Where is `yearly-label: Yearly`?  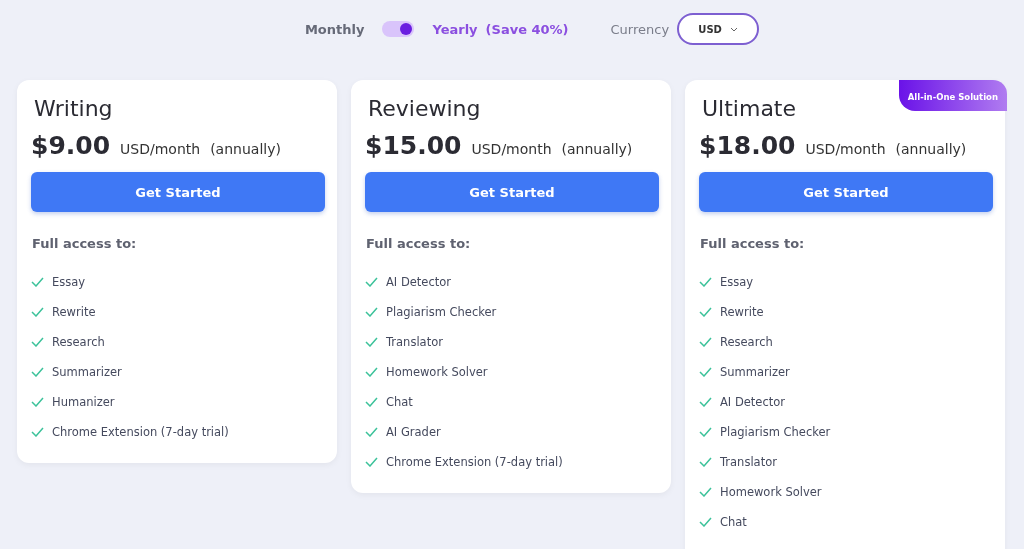 yearly-label: Yearly is located at coordinates (455, 29).